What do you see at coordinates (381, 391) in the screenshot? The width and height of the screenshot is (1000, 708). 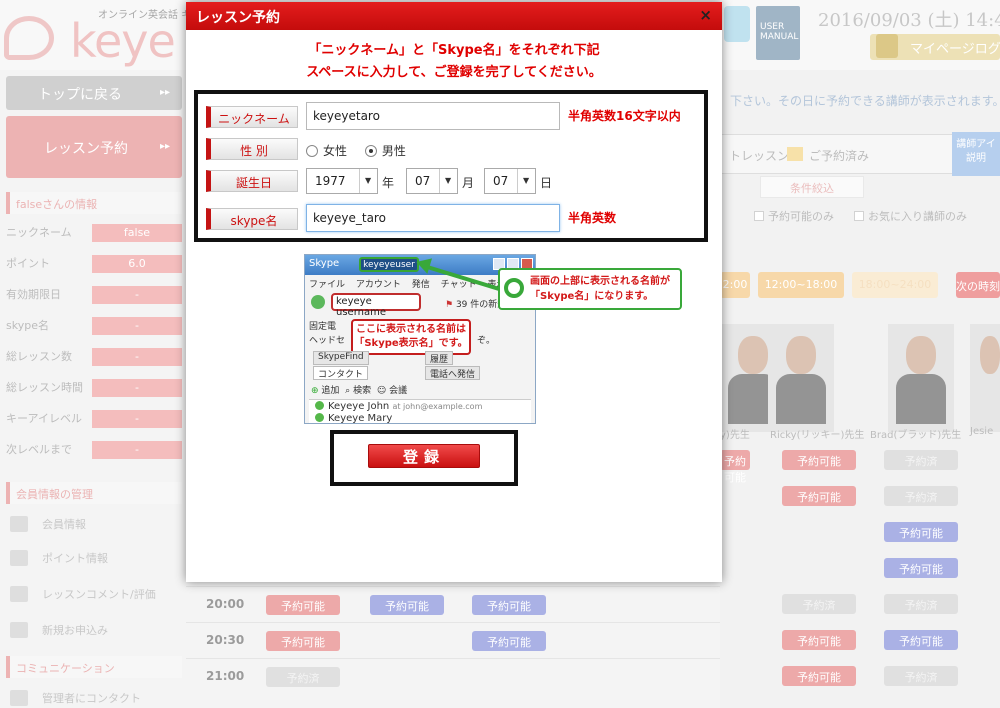 I see `conference-icon: ☺` at bounding box center [381, 391].